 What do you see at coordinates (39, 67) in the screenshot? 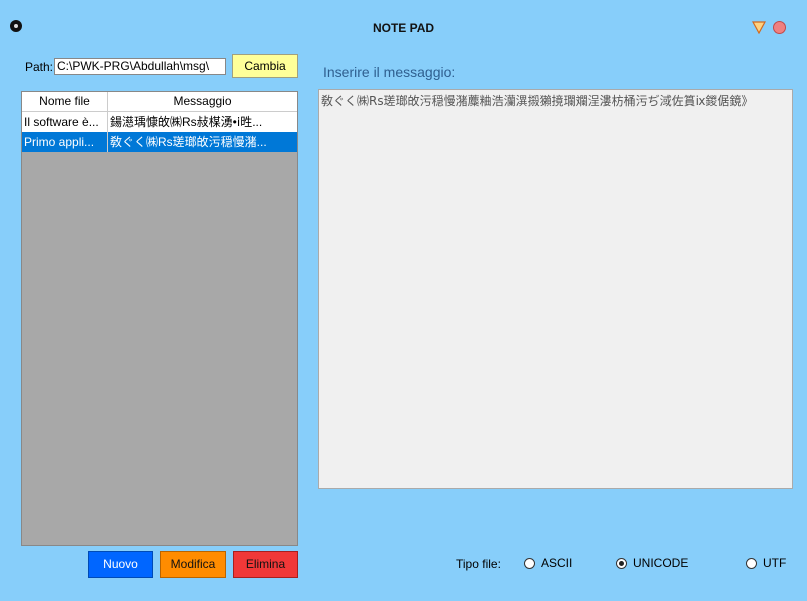
I see `path-label: Path:` at bounding box center [39, 67].